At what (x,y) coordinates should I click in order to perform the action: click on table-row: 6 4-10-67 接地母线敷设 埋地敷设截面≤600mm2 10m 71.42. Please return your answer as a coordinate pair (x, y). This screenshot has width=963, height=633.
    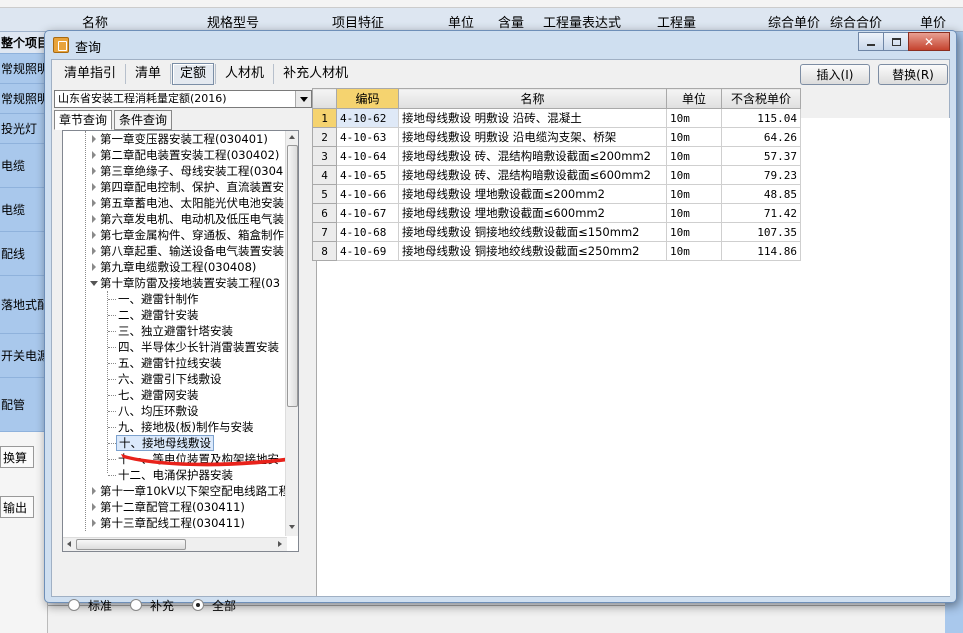
    Looking at the image, I should click on (556, 213).